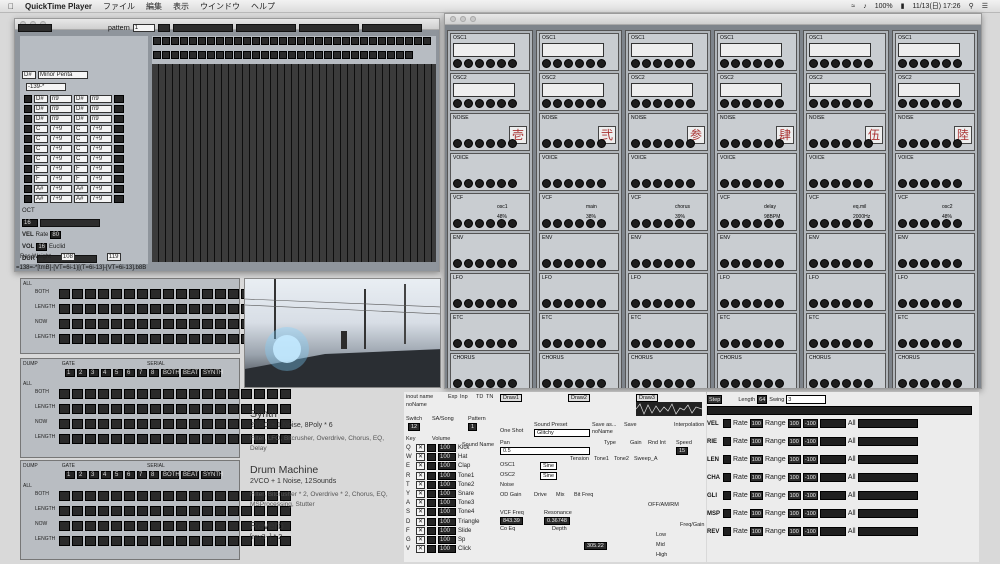 Image resolution: width=1000 pixels, height=564 pixels. Describe the element at coordinates (663, 505) in the screenshot. I see `offam-label: OFF/AM/RM` at that location.